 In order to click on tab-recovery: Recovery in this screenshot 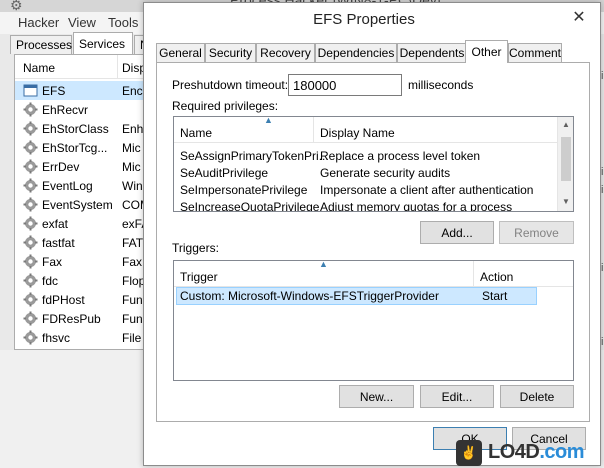, I will do `click(285, 52)`.